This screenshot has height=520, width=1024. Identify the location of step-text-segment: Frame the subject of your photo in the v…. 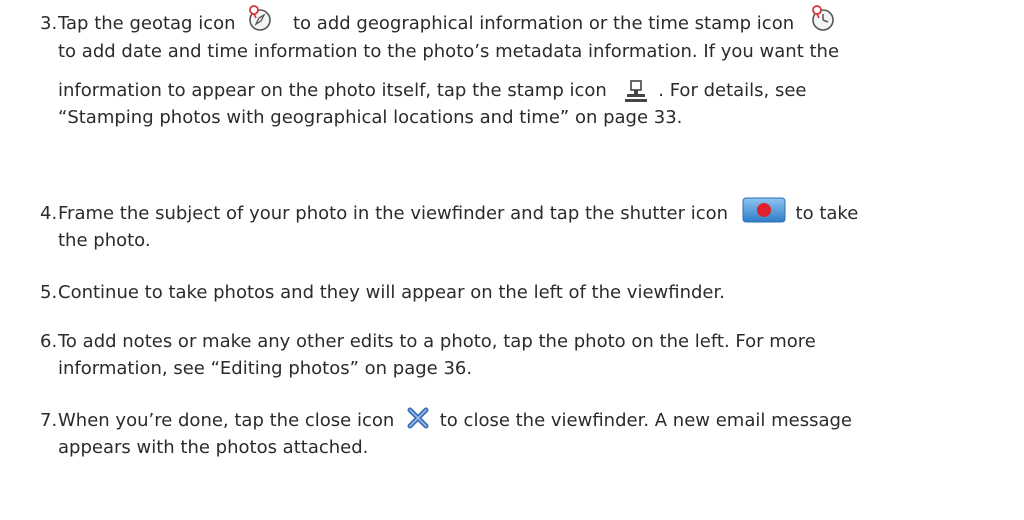
(393, 213).